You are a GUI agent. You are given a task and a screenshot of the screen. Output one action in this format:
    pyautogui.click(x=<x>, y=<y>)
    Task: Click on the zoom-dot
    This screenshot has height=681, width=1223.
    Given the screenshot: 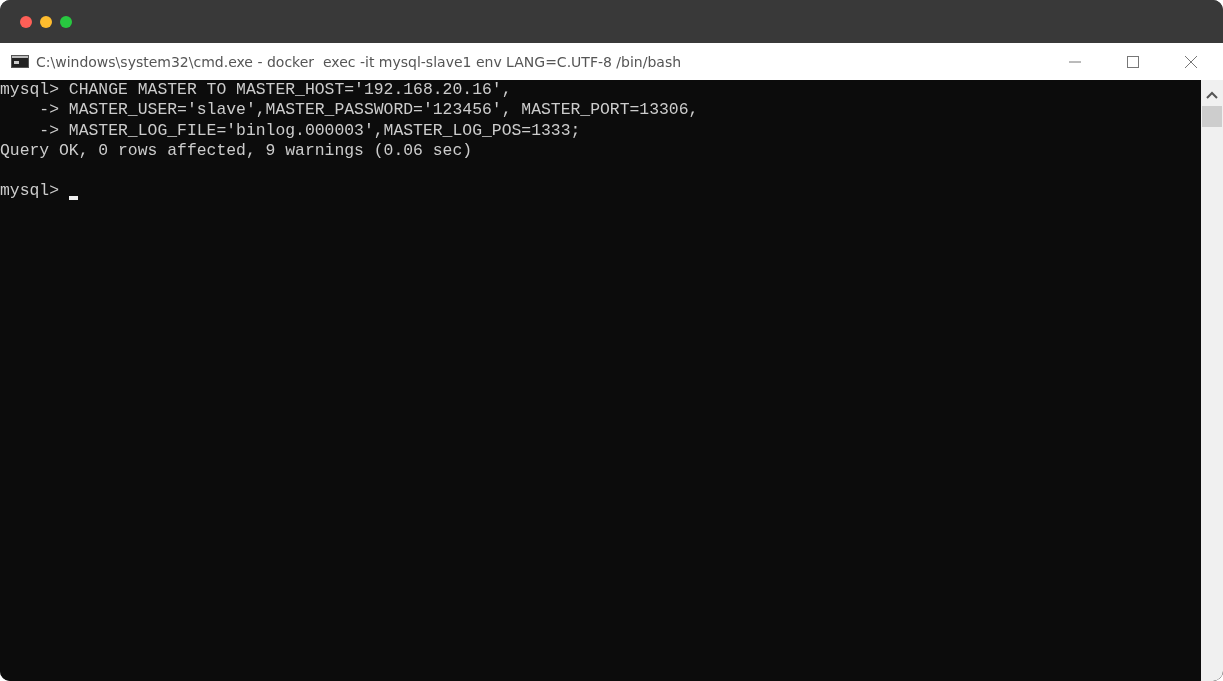 What is the action you would take?
    pyautogui.click(x=66, y=21)
    